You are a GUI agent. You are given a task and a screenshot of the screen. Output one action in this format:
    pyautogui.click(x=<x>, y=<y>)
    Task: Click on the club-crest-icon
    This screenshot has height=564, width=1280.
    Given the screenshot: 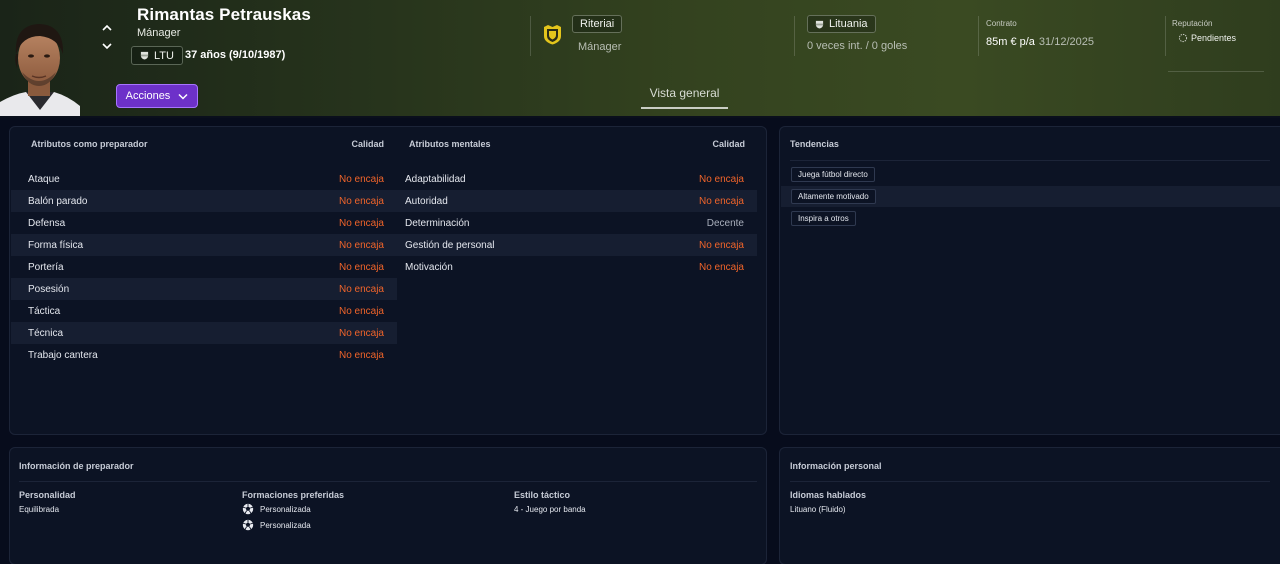 What is the action you would take?
    pyautogui.click(x=552, y=34)
    